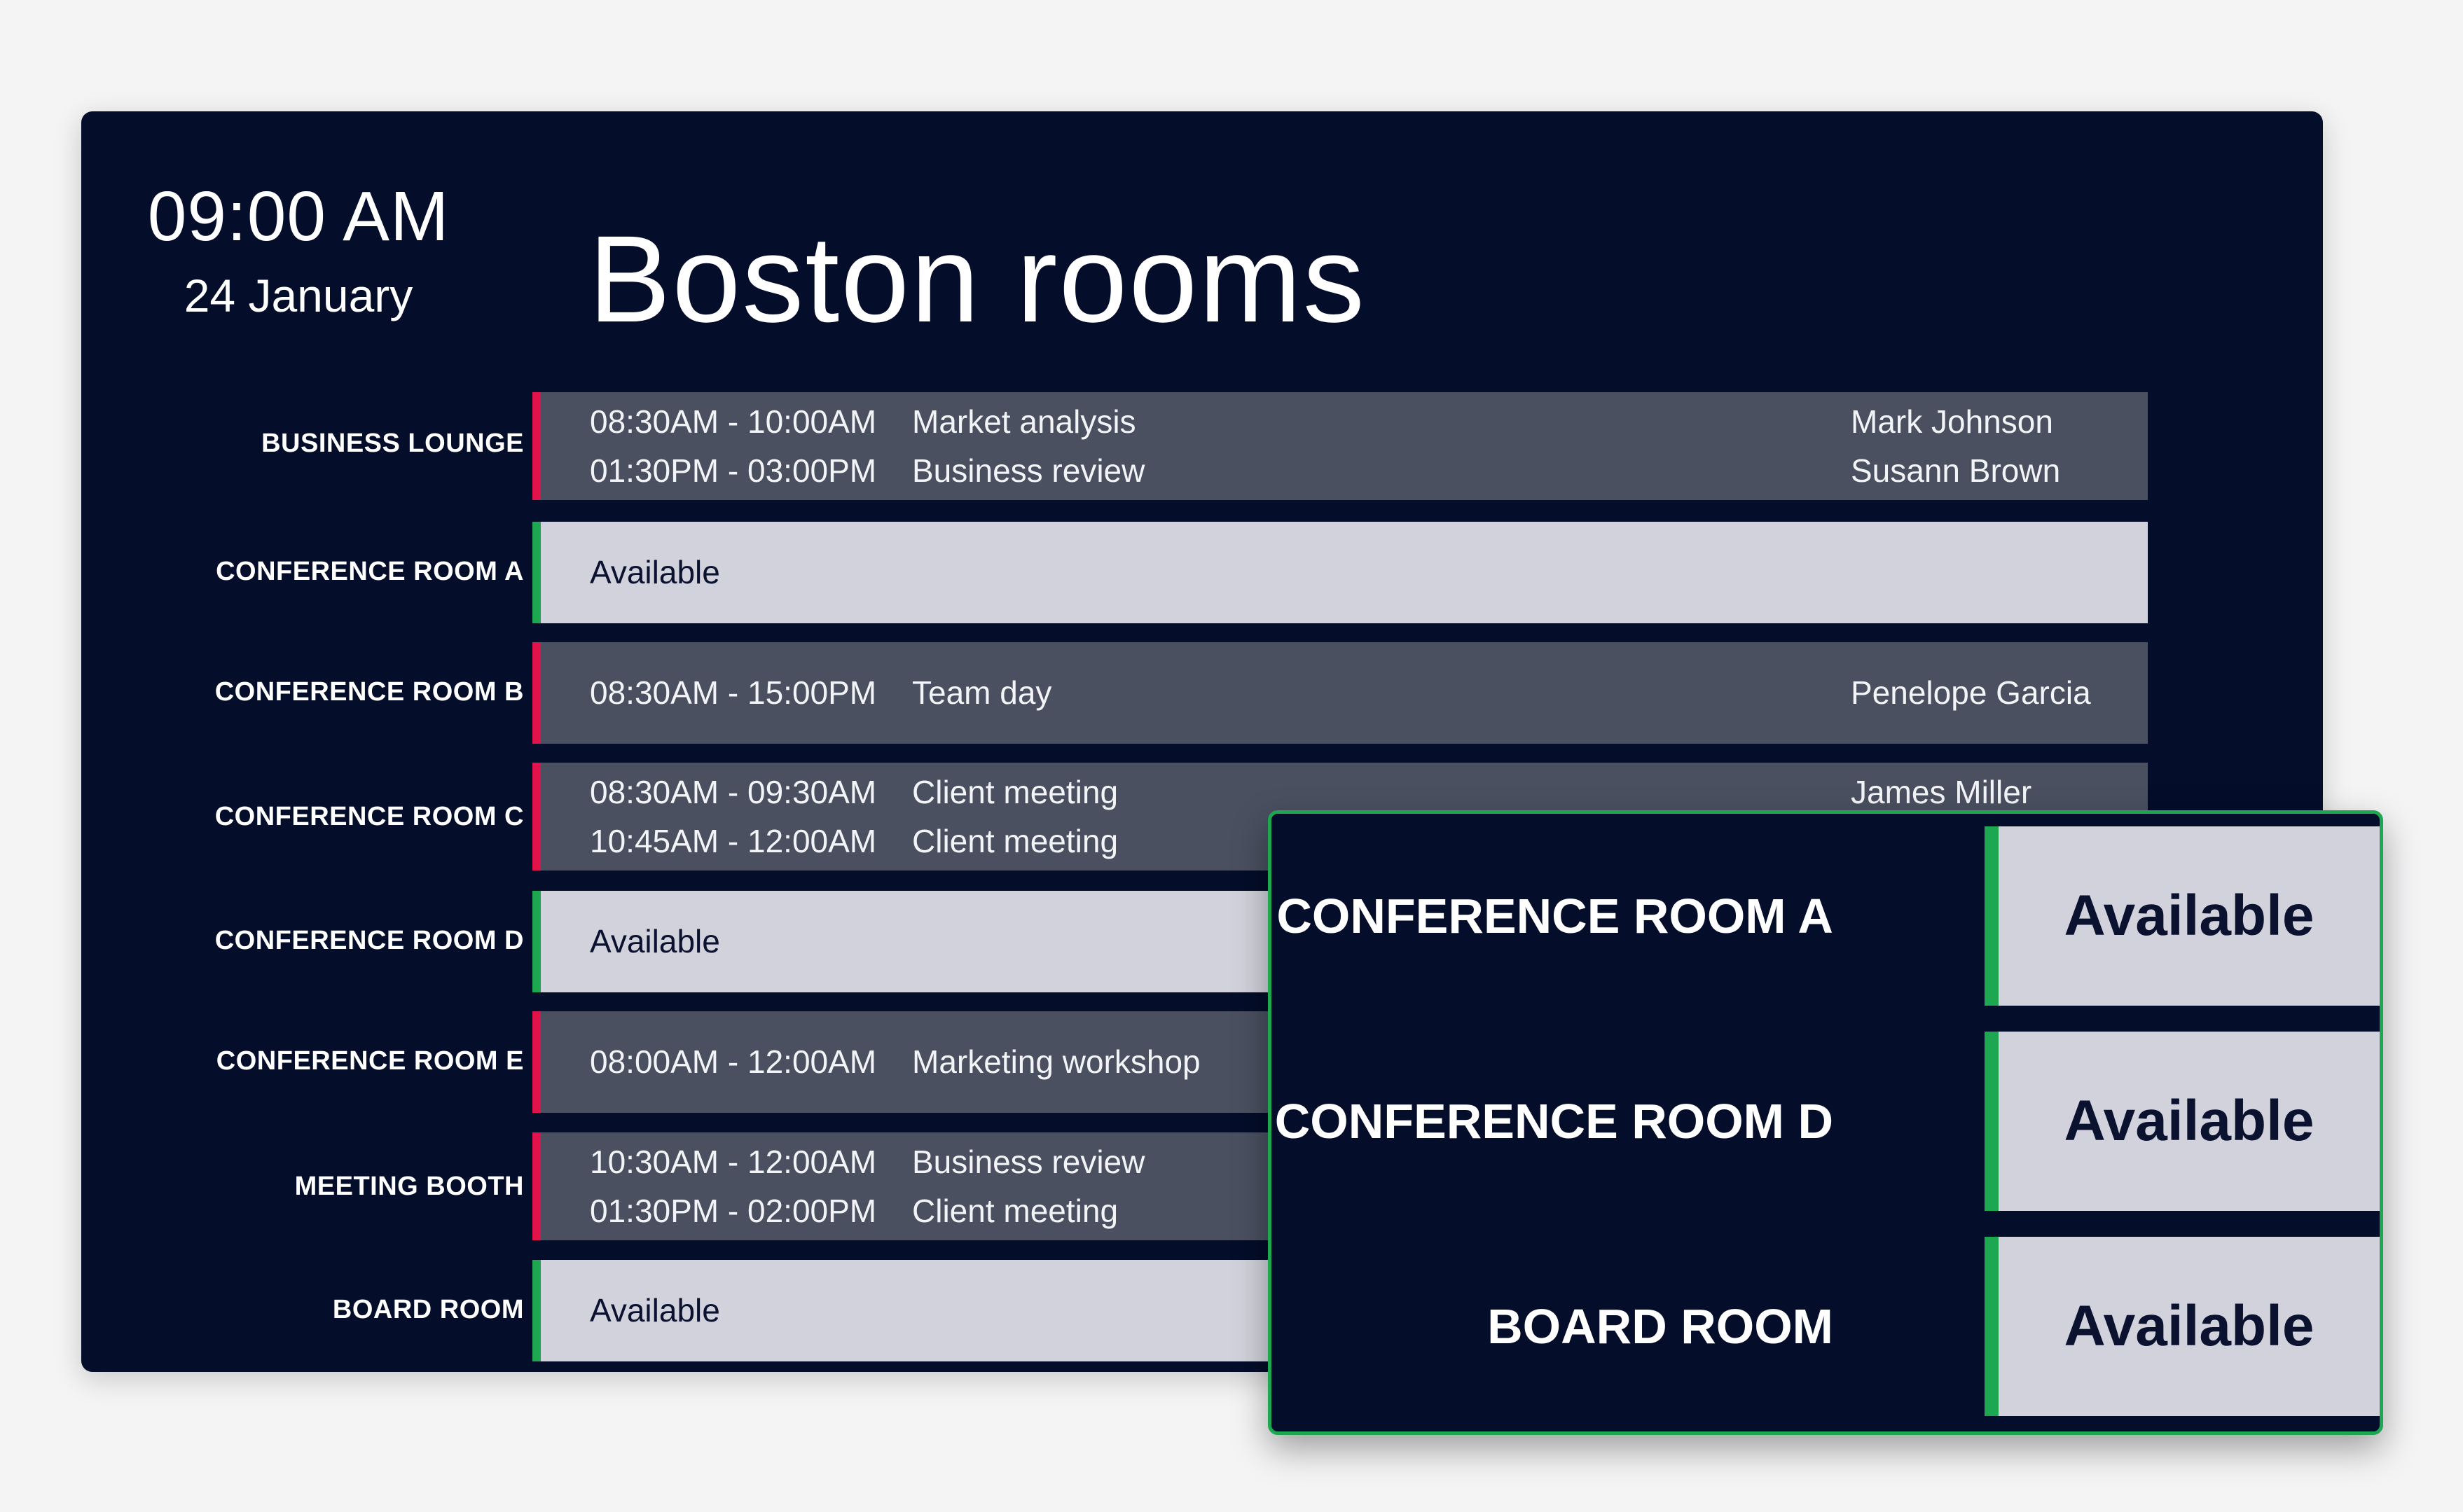 The image size is (2463, 1512). I want to click on booking-time: 10:45AM - 12:00AM, so click(734, 841).